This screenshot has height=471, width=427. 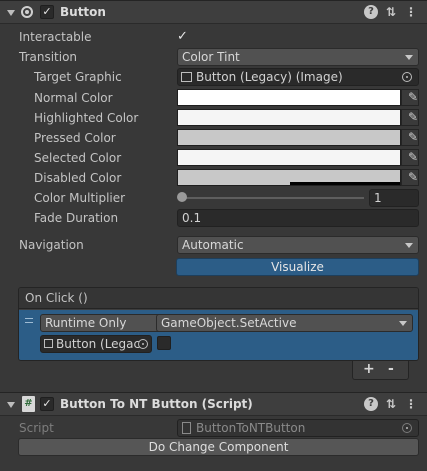 I want to click on script-value: ButtonToNTButton, so click(x=251, y=428).